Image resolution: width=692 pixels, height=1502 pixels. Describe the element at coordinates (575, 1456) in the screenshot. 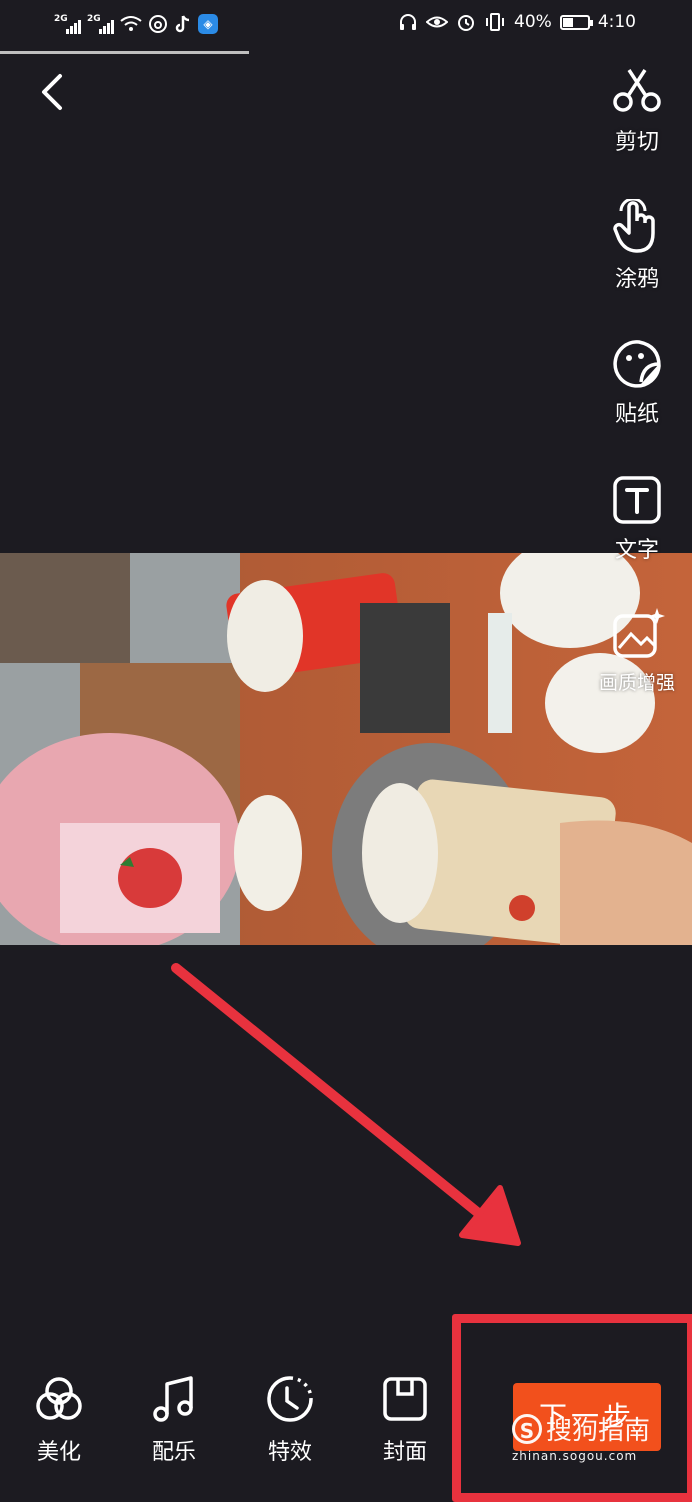

I see `watermark-url: zhinan.sogou.com` at that location.